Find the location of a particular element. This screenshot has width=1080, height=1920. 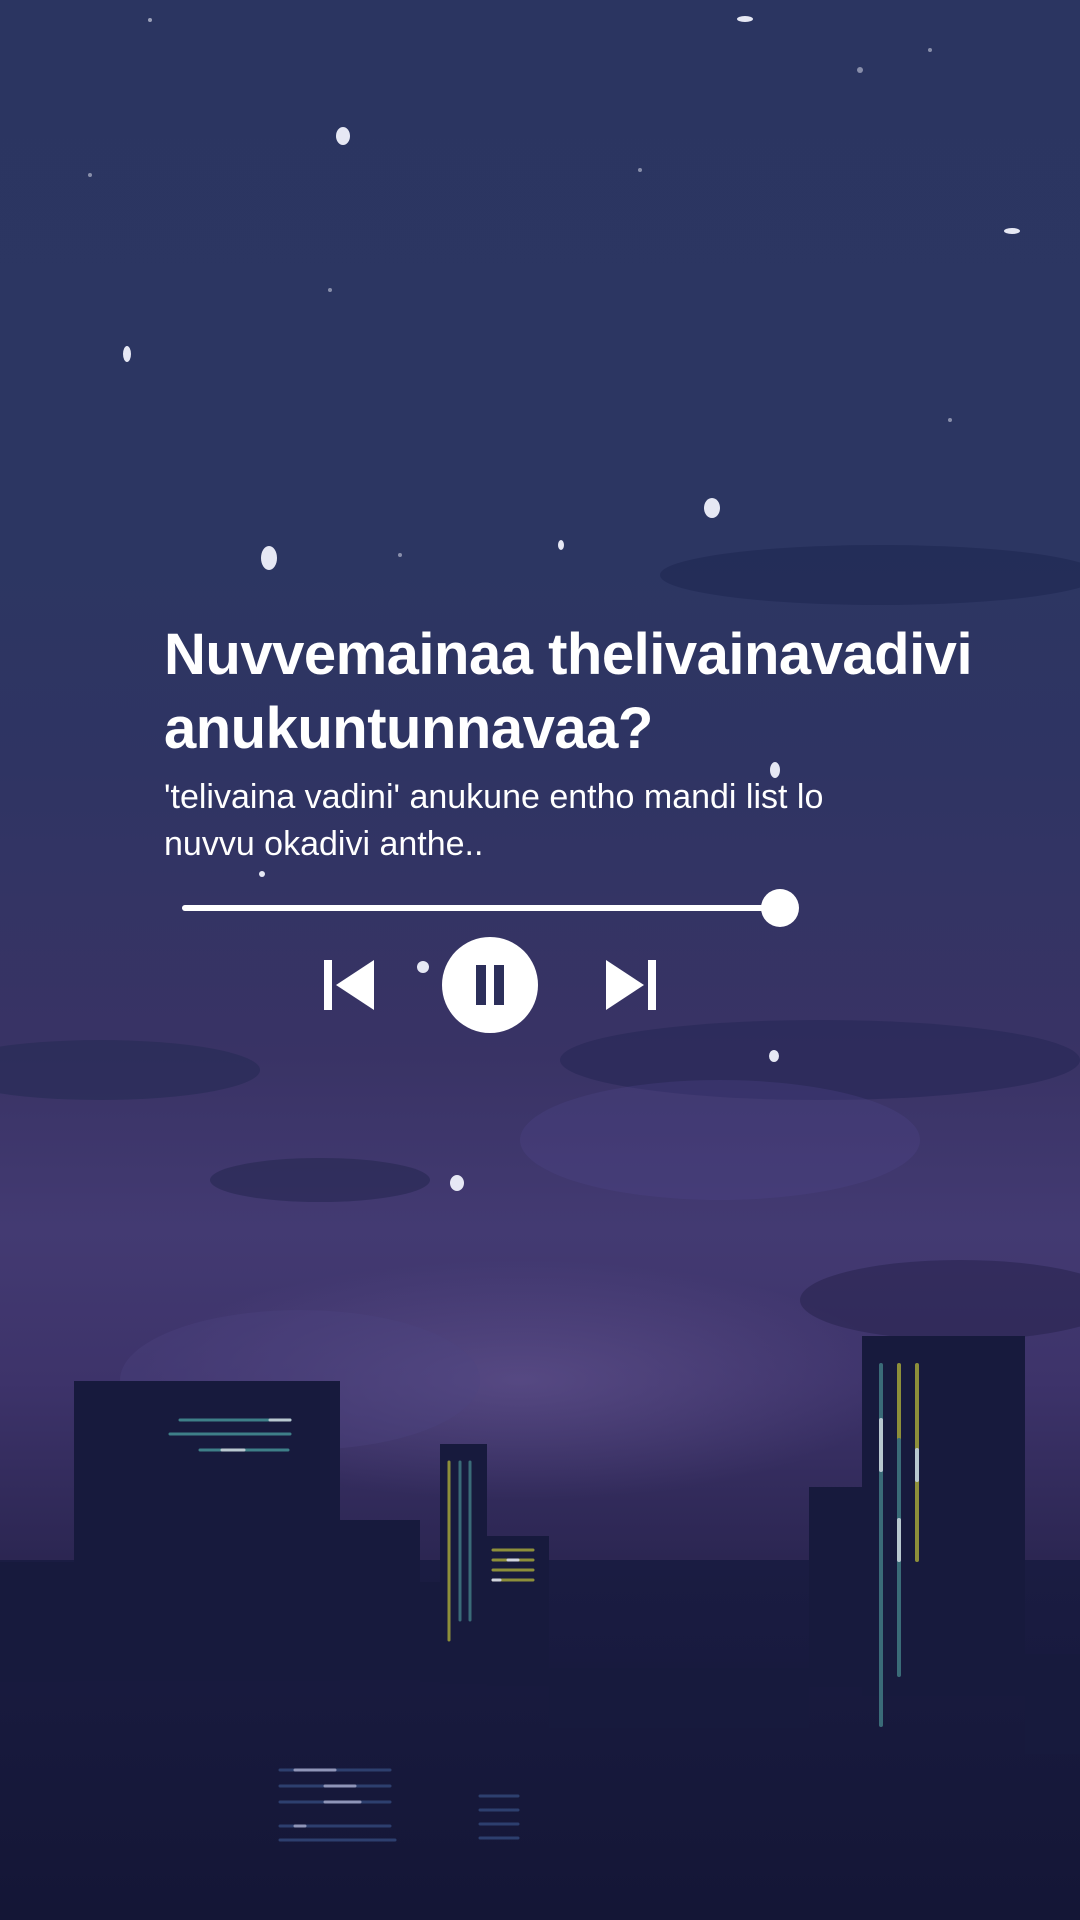

progress-slider is located at coordinates (490, 908).